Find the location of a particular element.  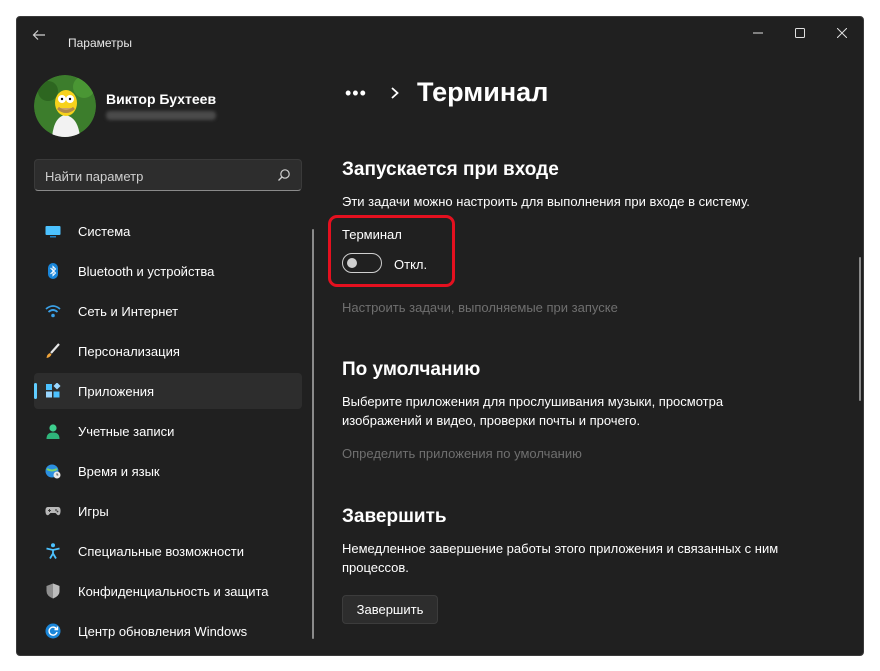

search-box is located at coordinates (168, 175).